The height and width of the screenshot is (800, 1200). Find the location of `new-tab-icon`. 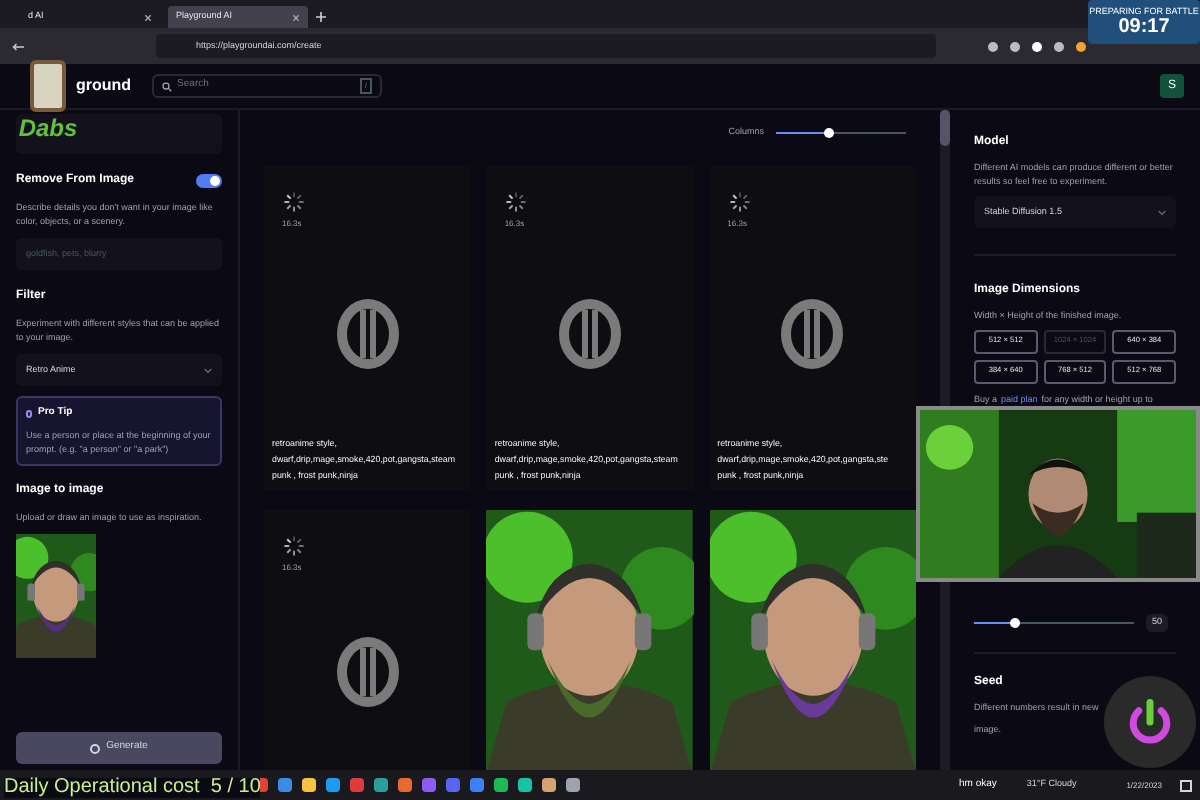

new-tab-icon is located at coordinates (321, 17).